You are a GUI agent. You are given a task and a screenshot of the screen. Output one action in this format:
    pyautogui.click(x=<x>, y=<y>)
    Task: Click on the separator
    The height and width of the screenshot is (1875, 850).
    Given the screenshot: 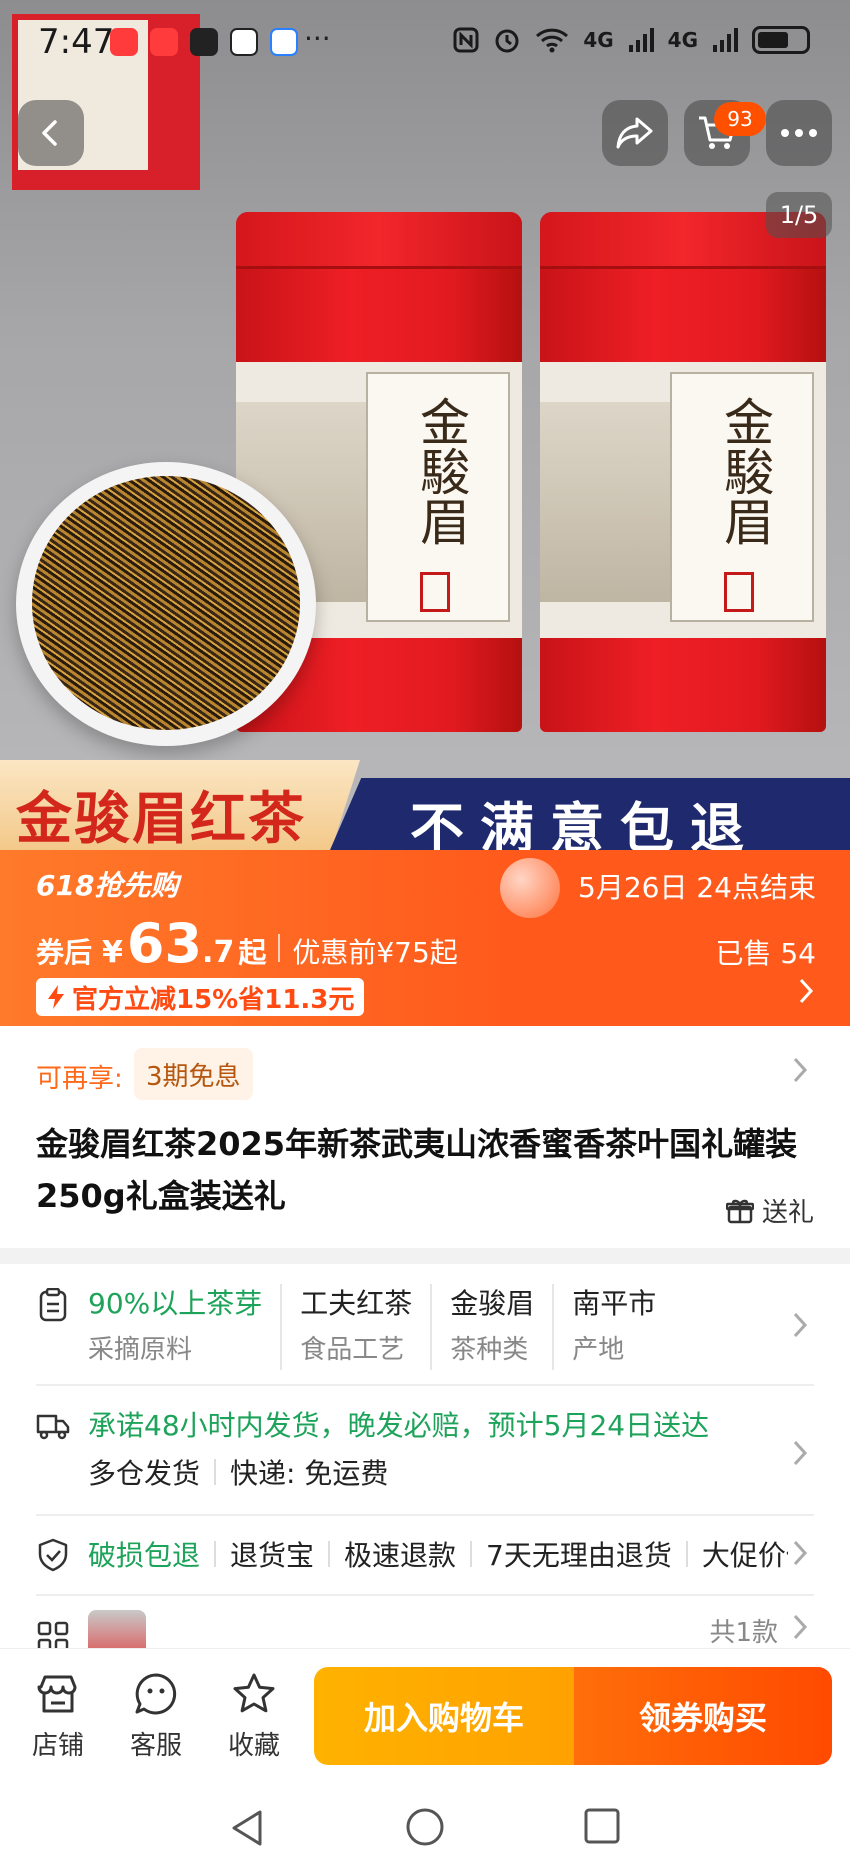 What is the action you would take?
    pyautogui.click(x=686, y=1554)
    